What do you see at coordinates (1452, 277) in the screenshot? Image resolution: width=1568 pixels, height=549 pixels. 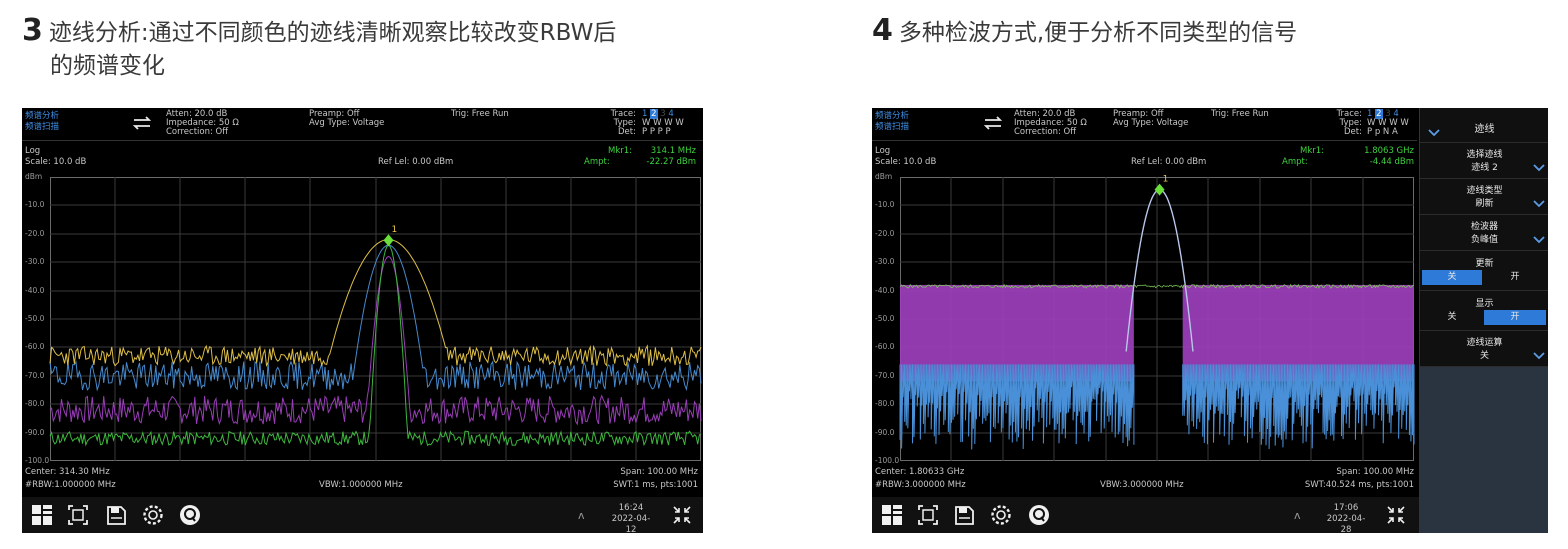 I see `update-off-toggle: 关` at bounding box center [1452, 277].